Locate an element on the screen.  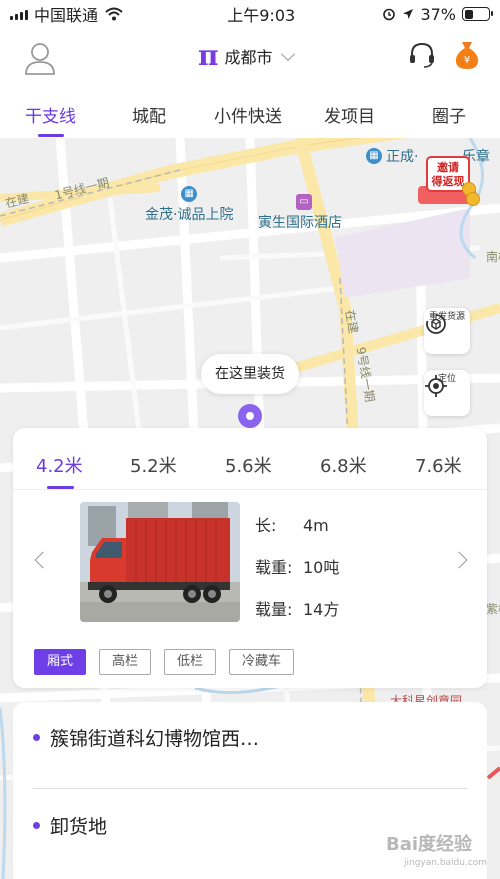
carrier-label: 中国联通 is located at coordinates (66, 15).